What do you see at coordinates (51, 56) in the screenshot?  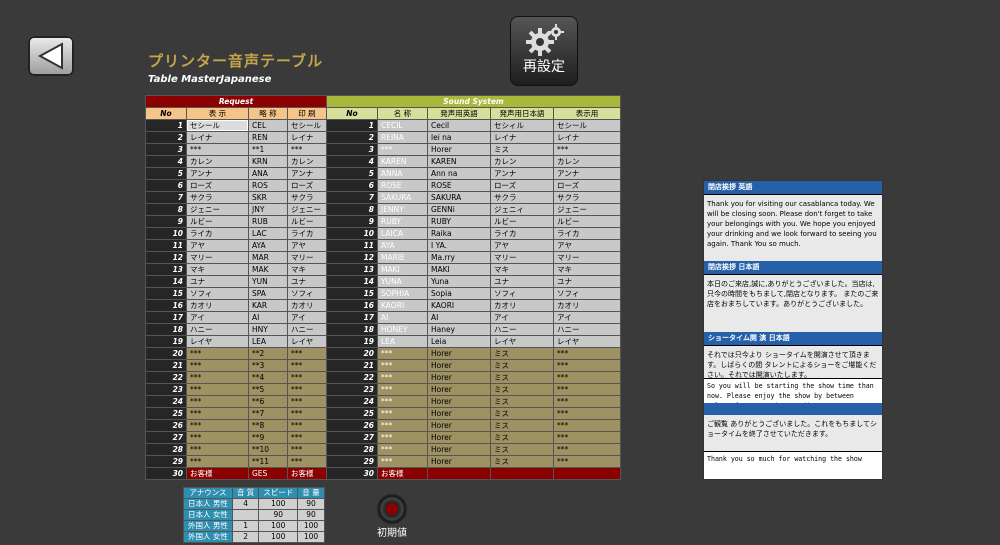 I see `back-button` at bounding box center [51, 56].